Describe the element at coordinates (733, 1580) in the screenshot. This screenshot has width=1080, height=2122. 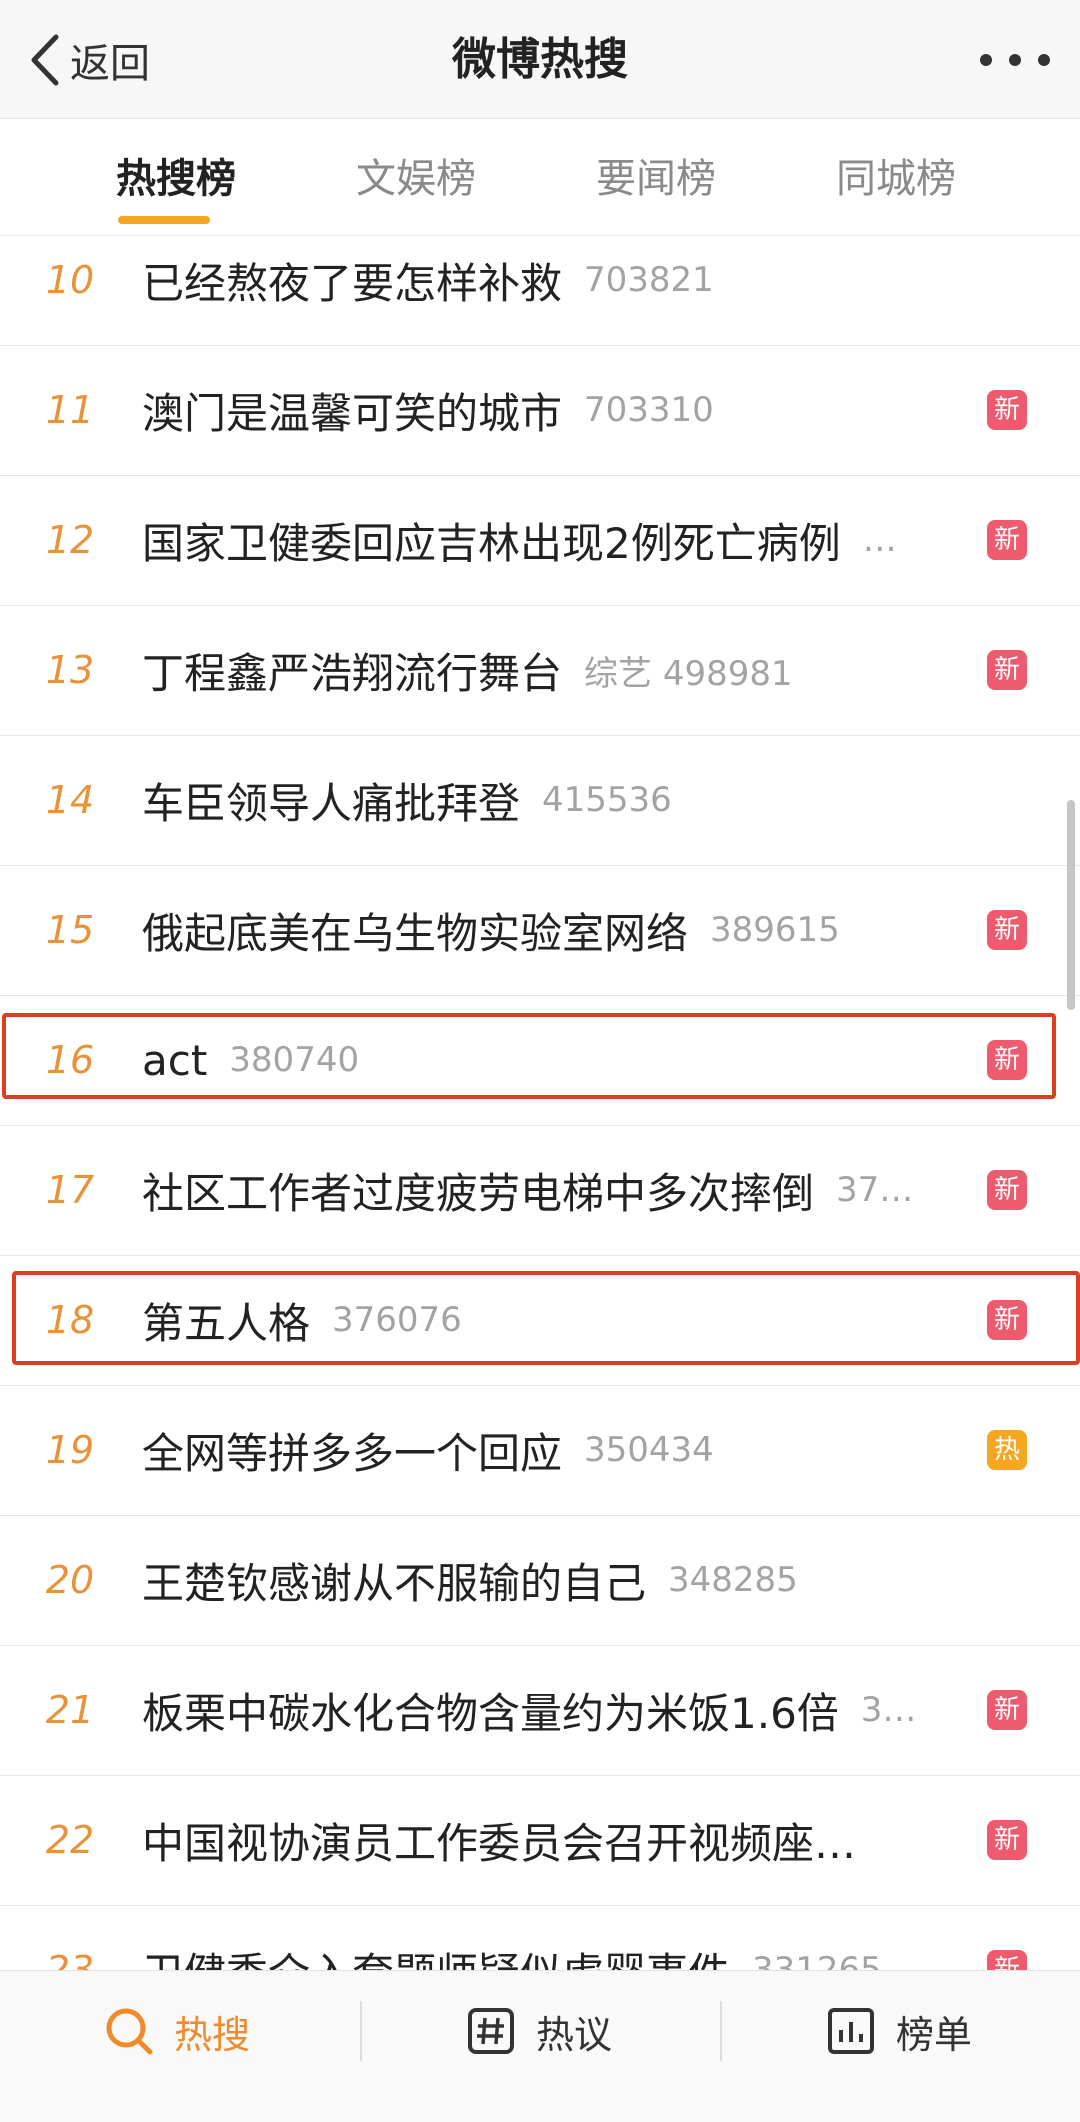
I see `heat-value: 348285` at that location.